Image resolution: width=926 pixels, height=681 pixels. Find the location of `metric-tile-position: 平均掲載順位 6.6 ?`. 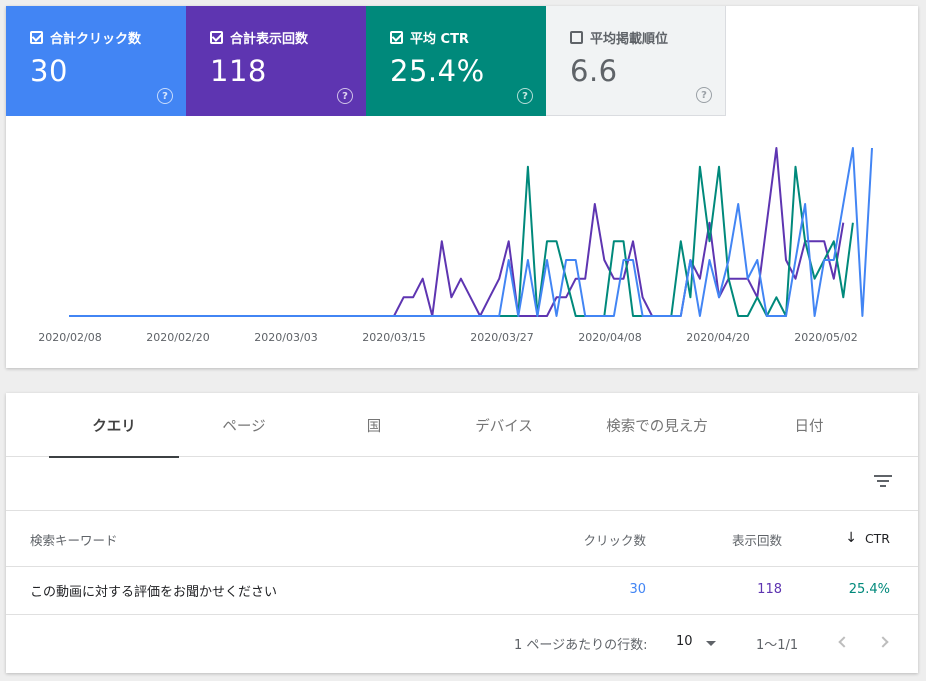

metric-tile-position: 平均掲載順位 6.6 ? is located at coordinates (636, 61).